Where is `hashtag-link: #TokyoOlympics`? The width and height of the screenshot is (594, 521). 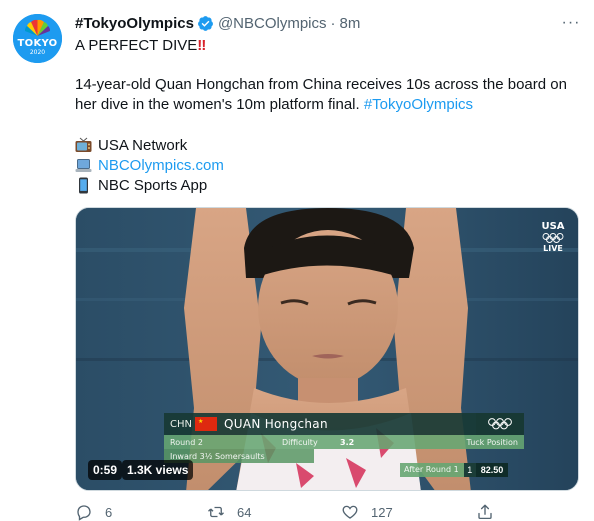 hashtag-link: #TokyoOlympics is located at coordinates (418, 104).